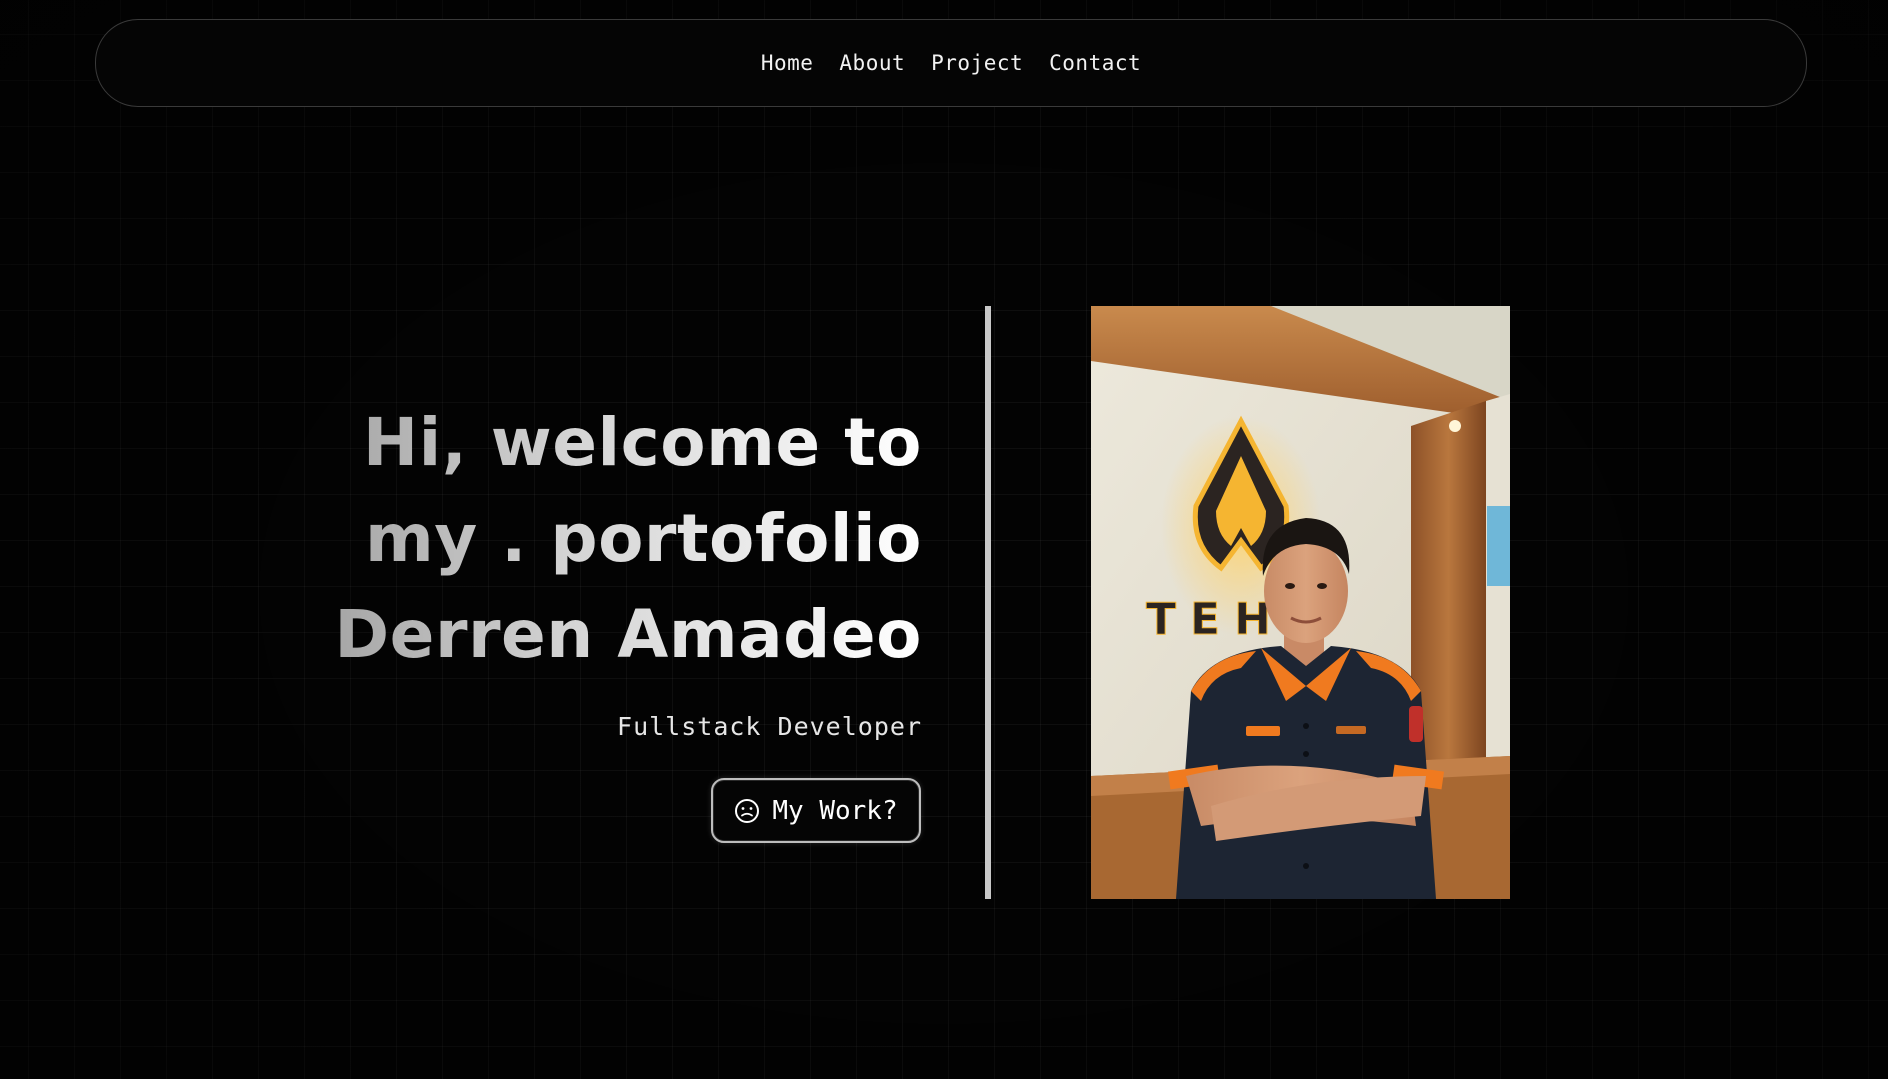  Describe the element at coordinates (747, 811) in the screenshot. I see `smiley-icon` at that location.